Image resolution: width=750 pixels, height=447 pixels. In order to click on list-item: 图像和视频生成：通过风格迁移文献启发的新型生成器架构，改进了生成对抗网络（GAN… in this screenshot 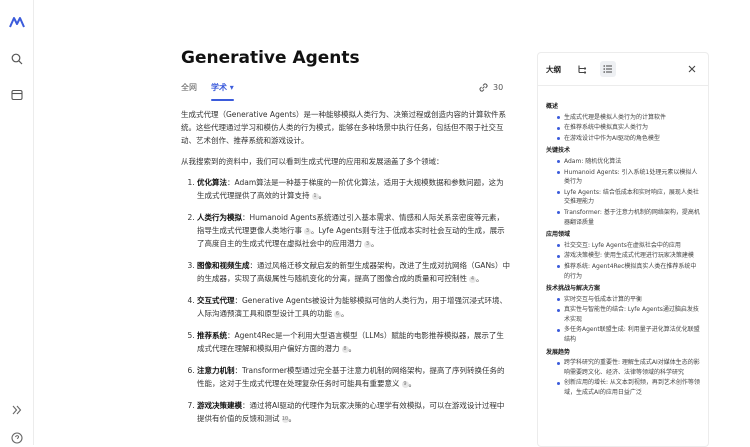, I will do `click(354, 272)`.